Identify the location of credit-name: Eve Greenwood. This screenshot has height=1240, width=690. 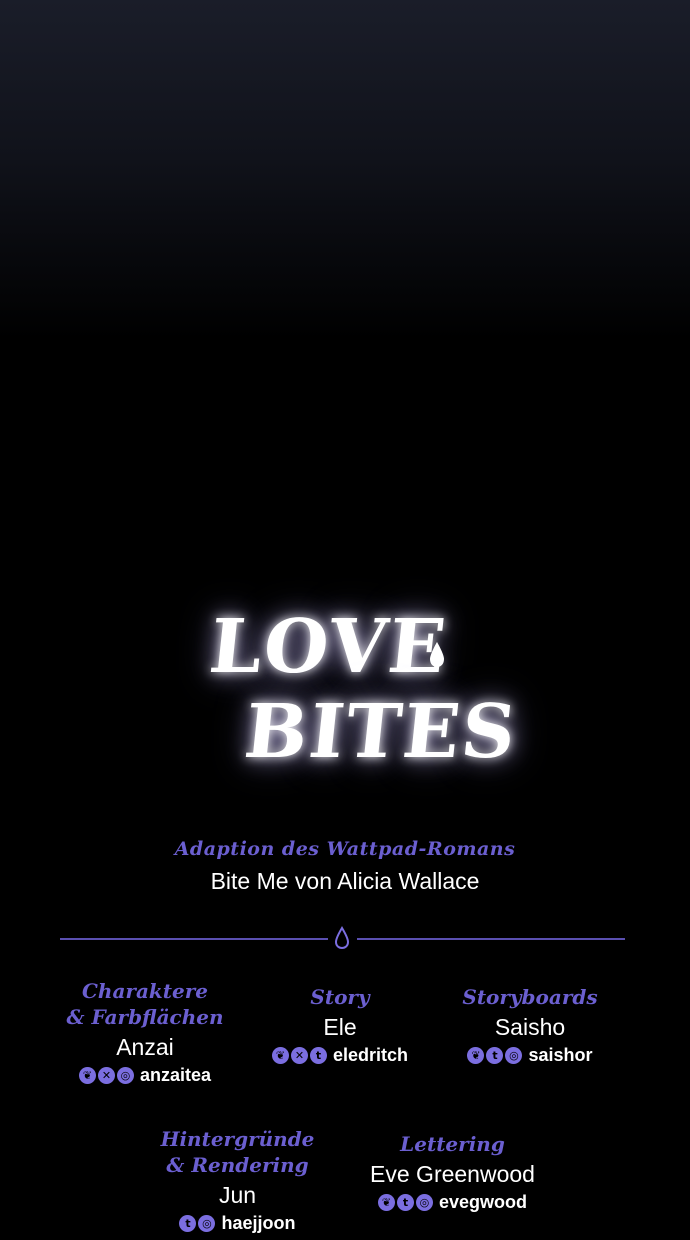
(452, 1174).